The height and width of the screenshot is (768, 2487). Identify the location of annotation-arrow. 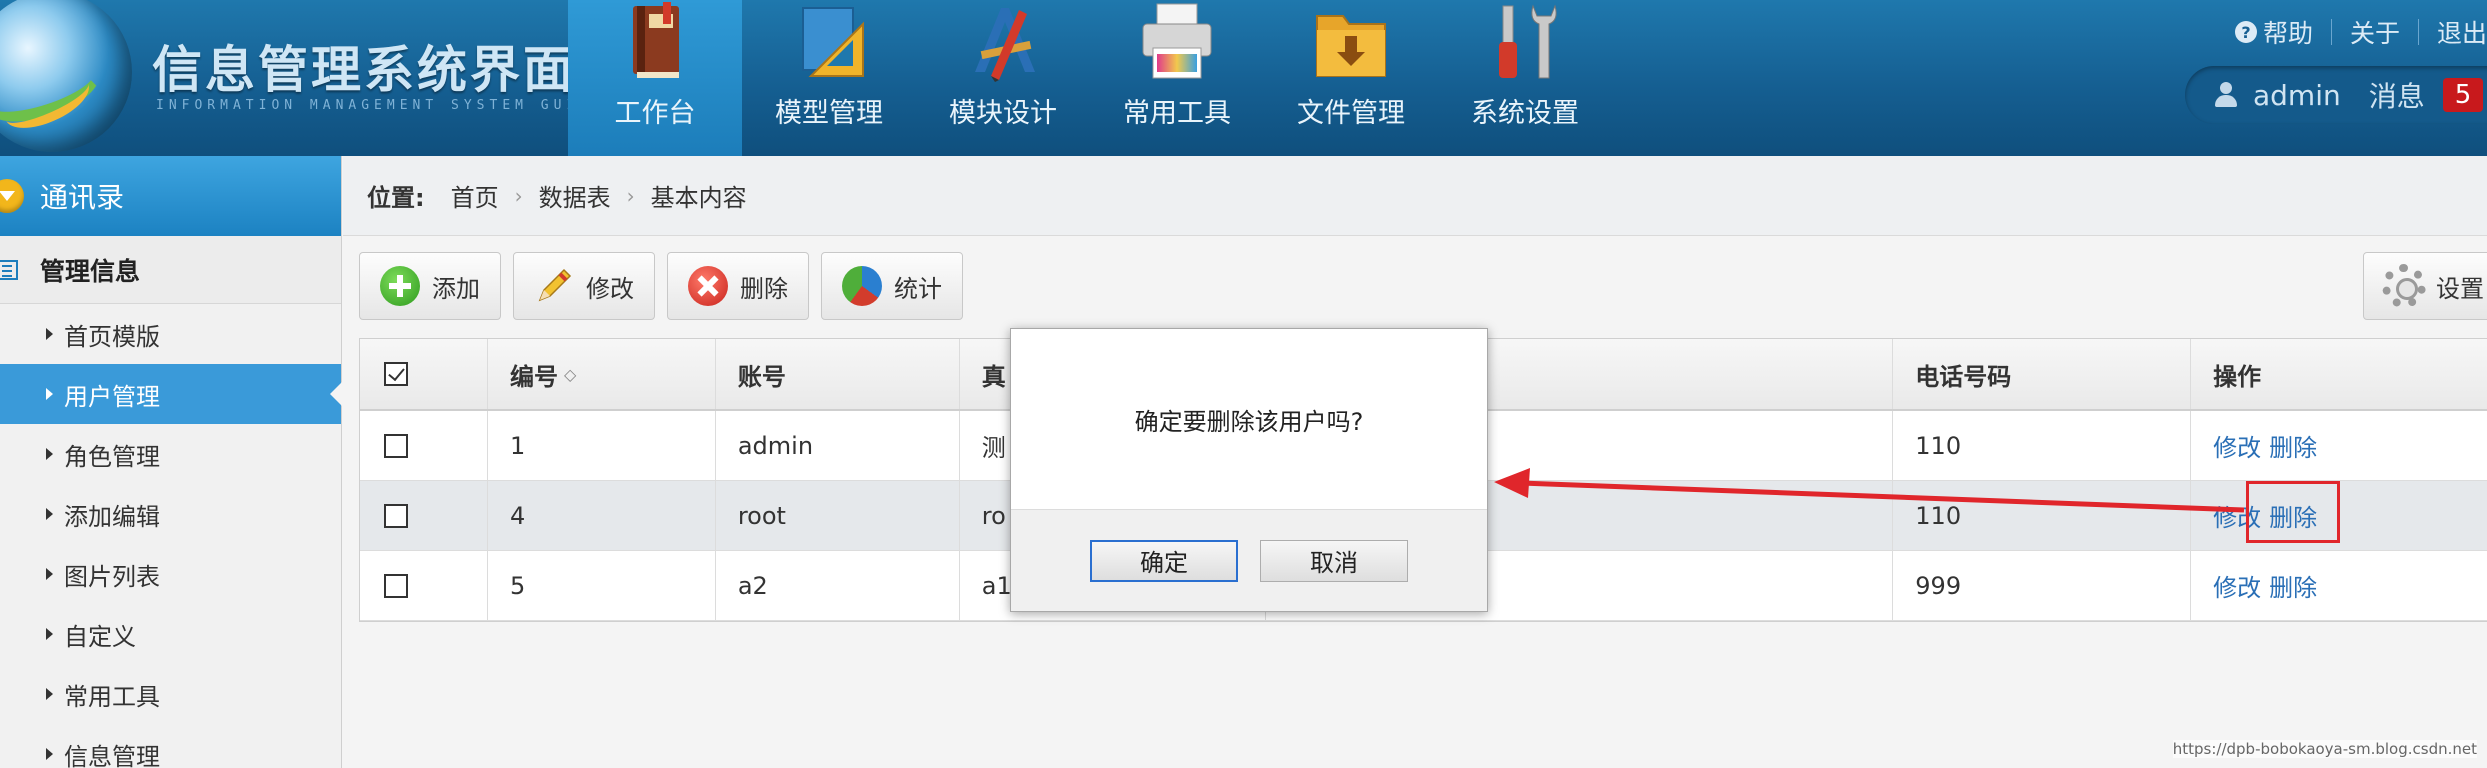
(1869, 490).